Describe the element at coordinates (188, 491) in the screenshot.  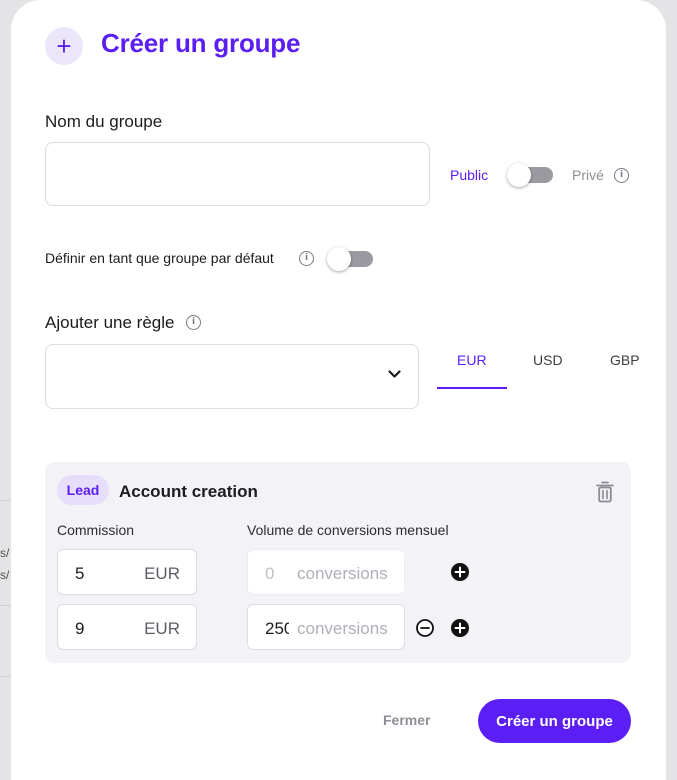
I see `rule-name: Account creation` at that location.